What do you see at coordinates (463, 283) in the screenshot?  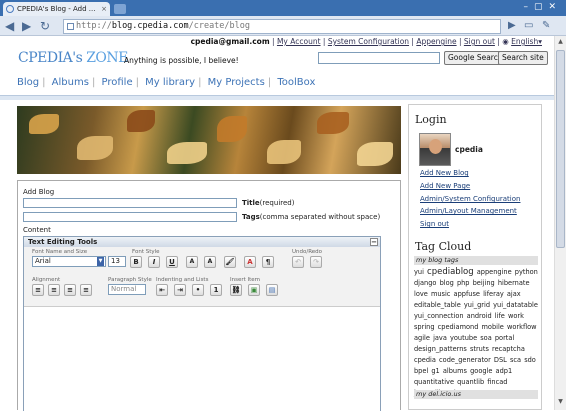 I see `tag-link: php` at bounding box center [463, 283].